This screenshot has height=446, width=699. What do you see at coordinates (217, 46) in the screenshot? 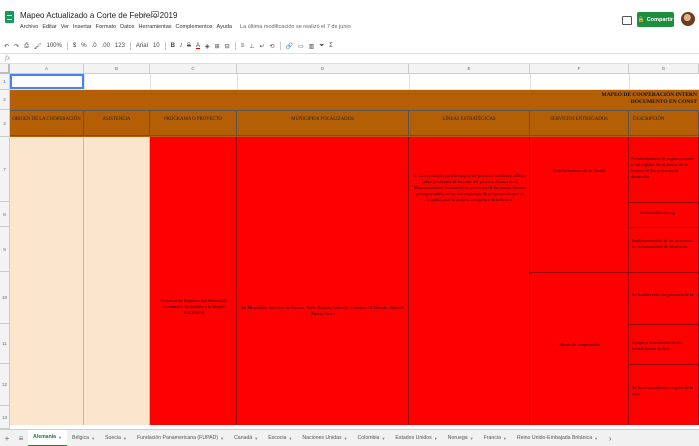
I see `borders-icon: ⊞` at bounding box center [217, 46].